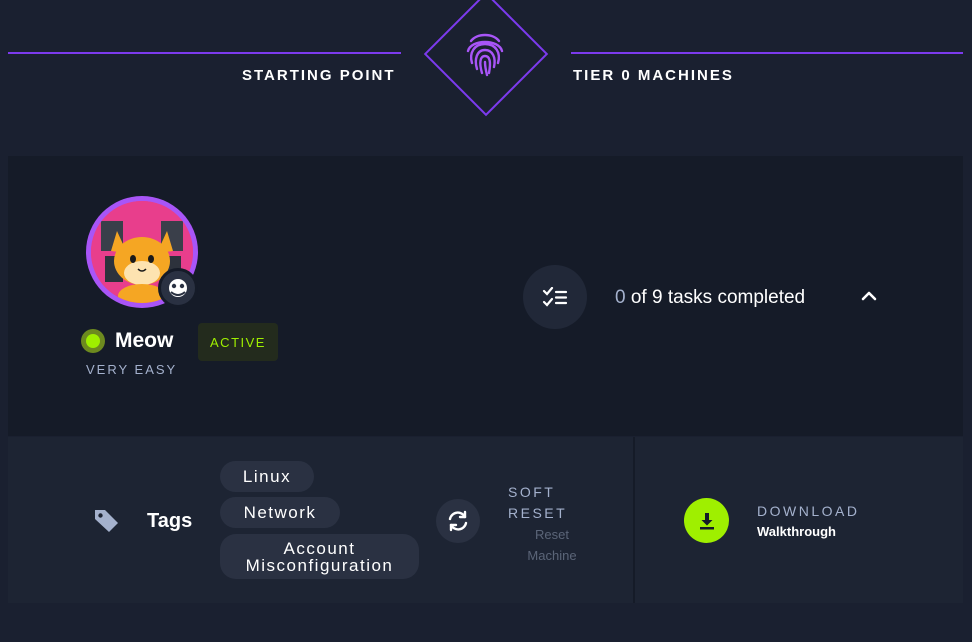  What do you see at coordinates (170, 521) in the screenshot?
I see `tags-label: Tags` at bounding box center [170, 521].